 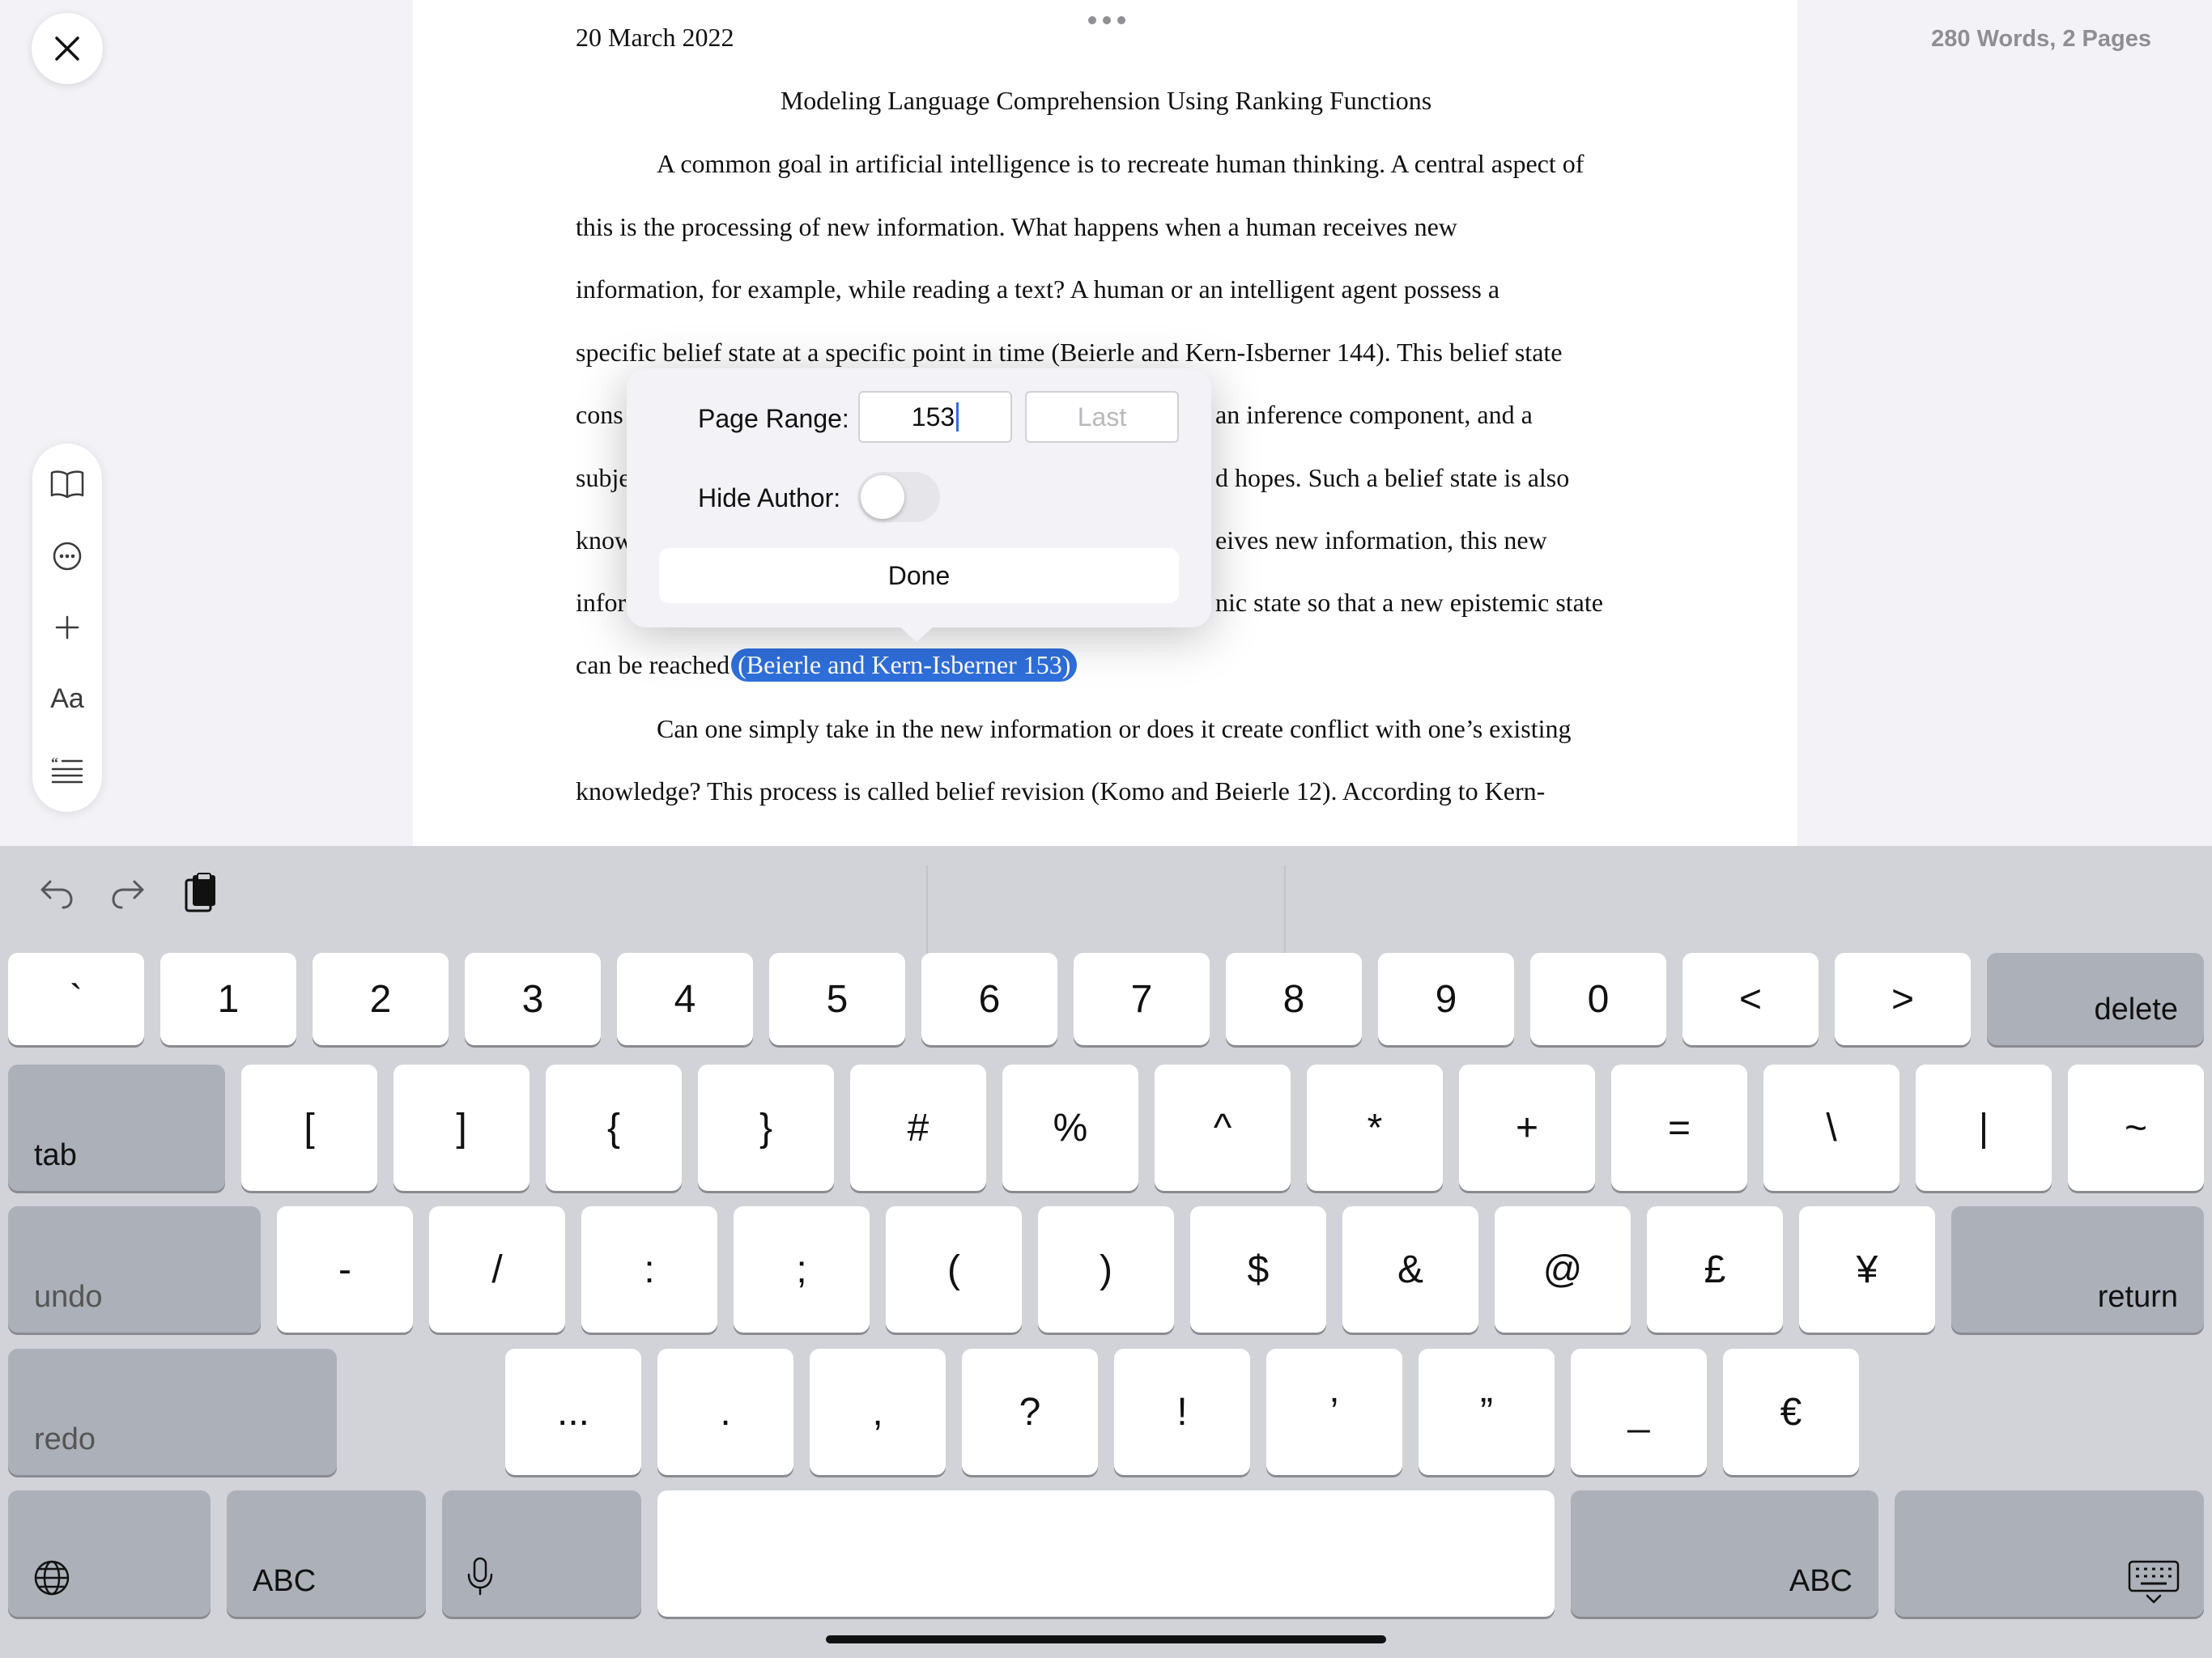 I want to click on key: 3, so click(x=533, y=999).